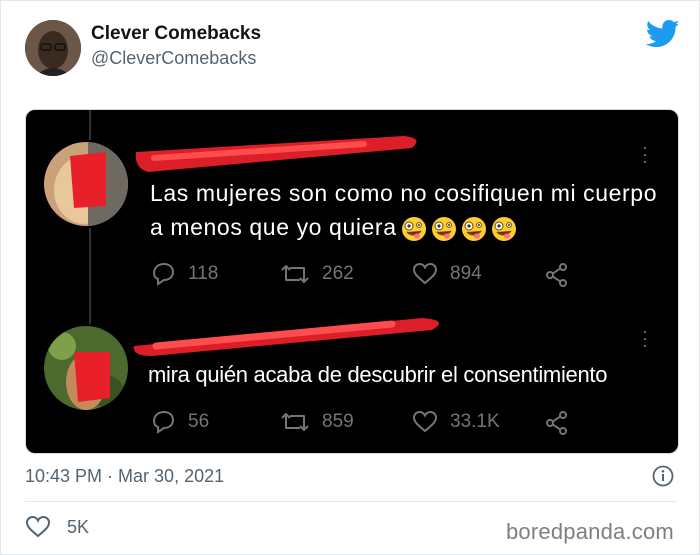 The height and width of the screenshot is (555, 700). Describe the element at coordinates (203, 273) in the screenshot. I see `reply-count: 118` at that location.